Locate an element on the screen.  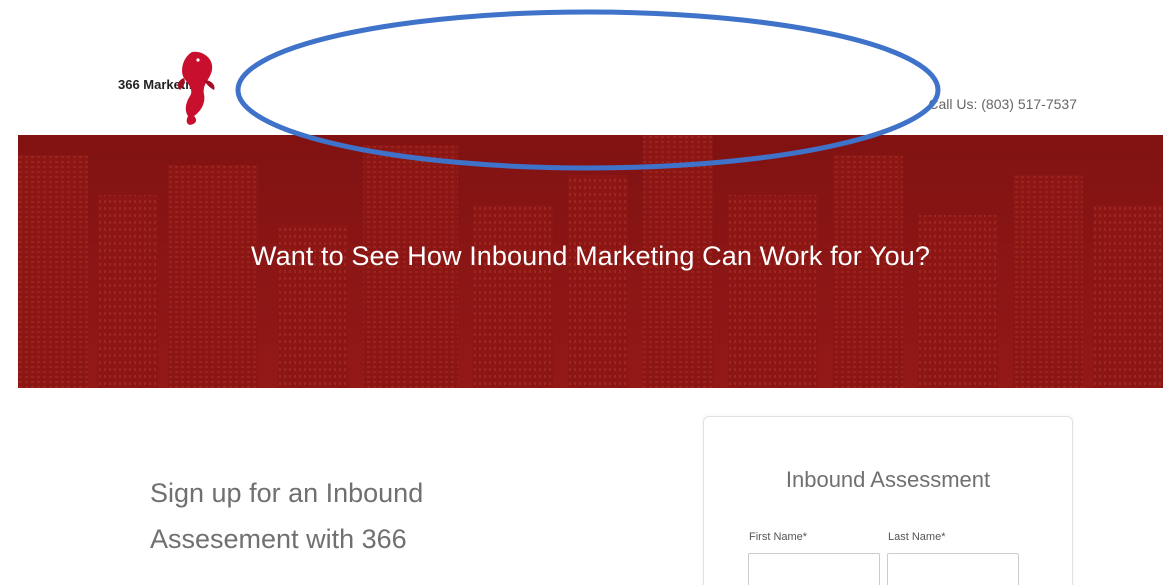
signup-line-1: Sign up for an Inbound is located at coordinates (287, 493).